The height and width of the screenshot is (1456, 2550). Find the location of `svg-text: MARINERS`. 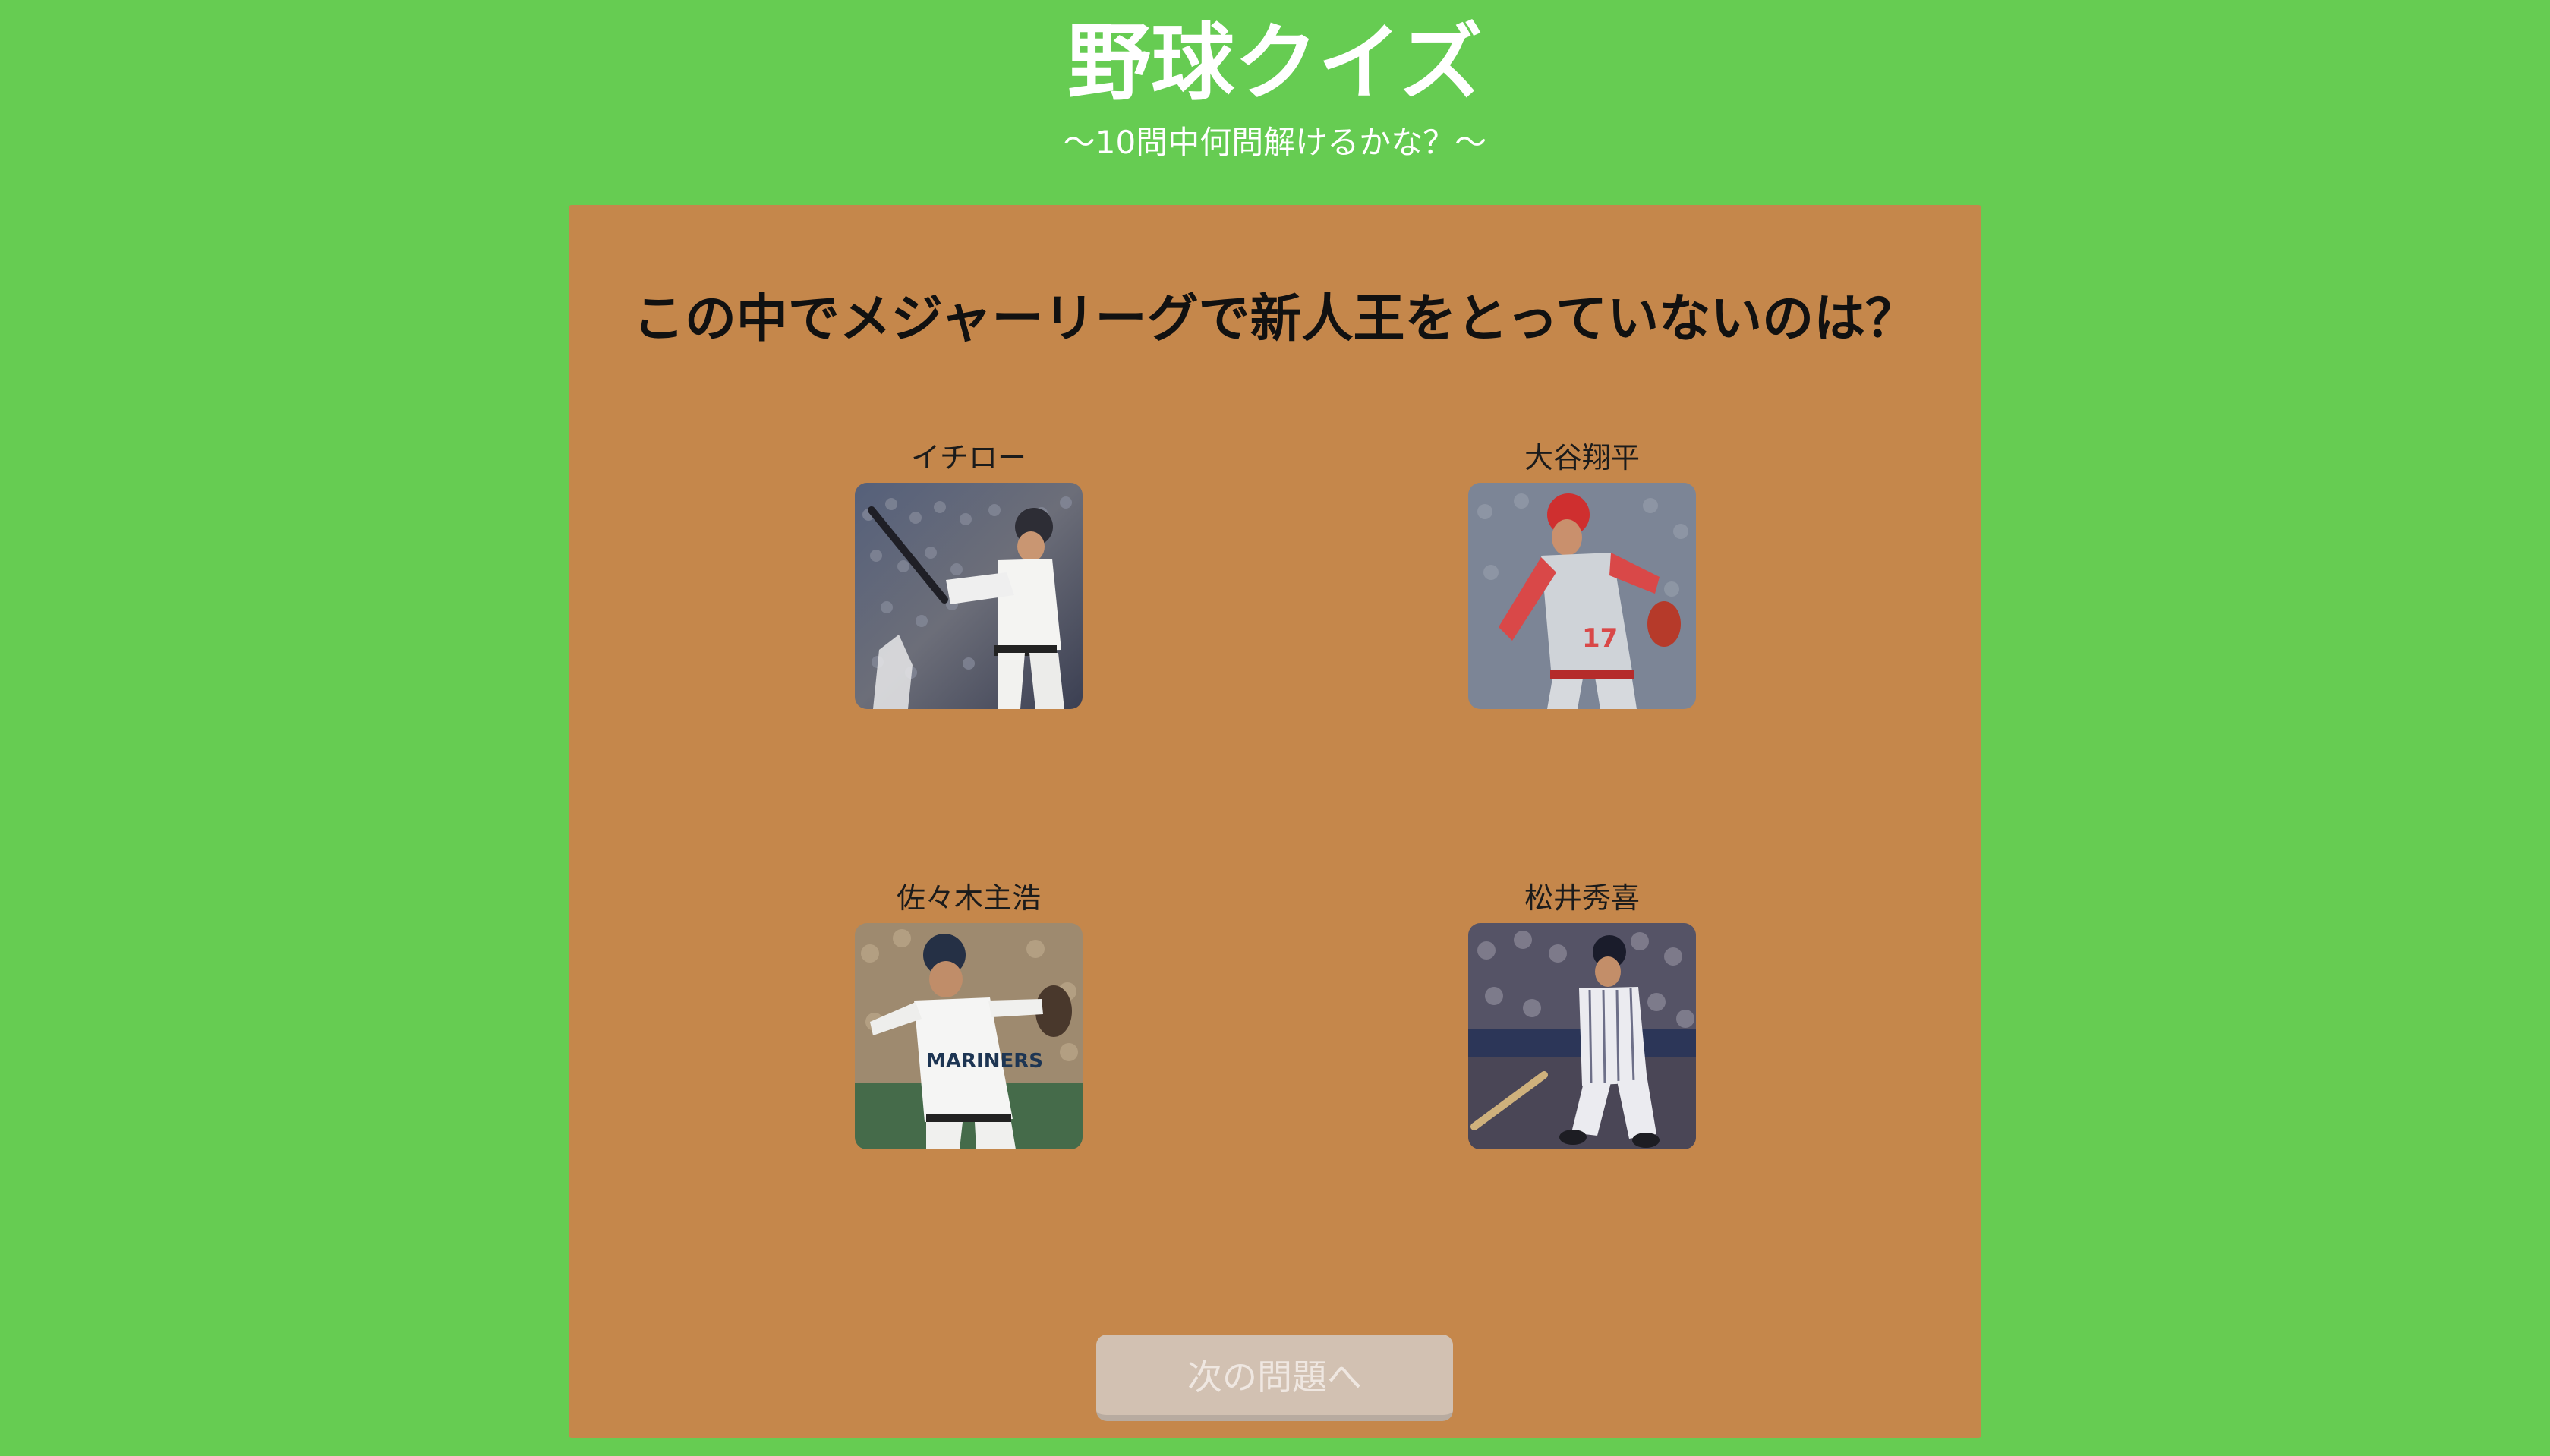

svg-text: MARINERS is located at coordinates (984, 1061).